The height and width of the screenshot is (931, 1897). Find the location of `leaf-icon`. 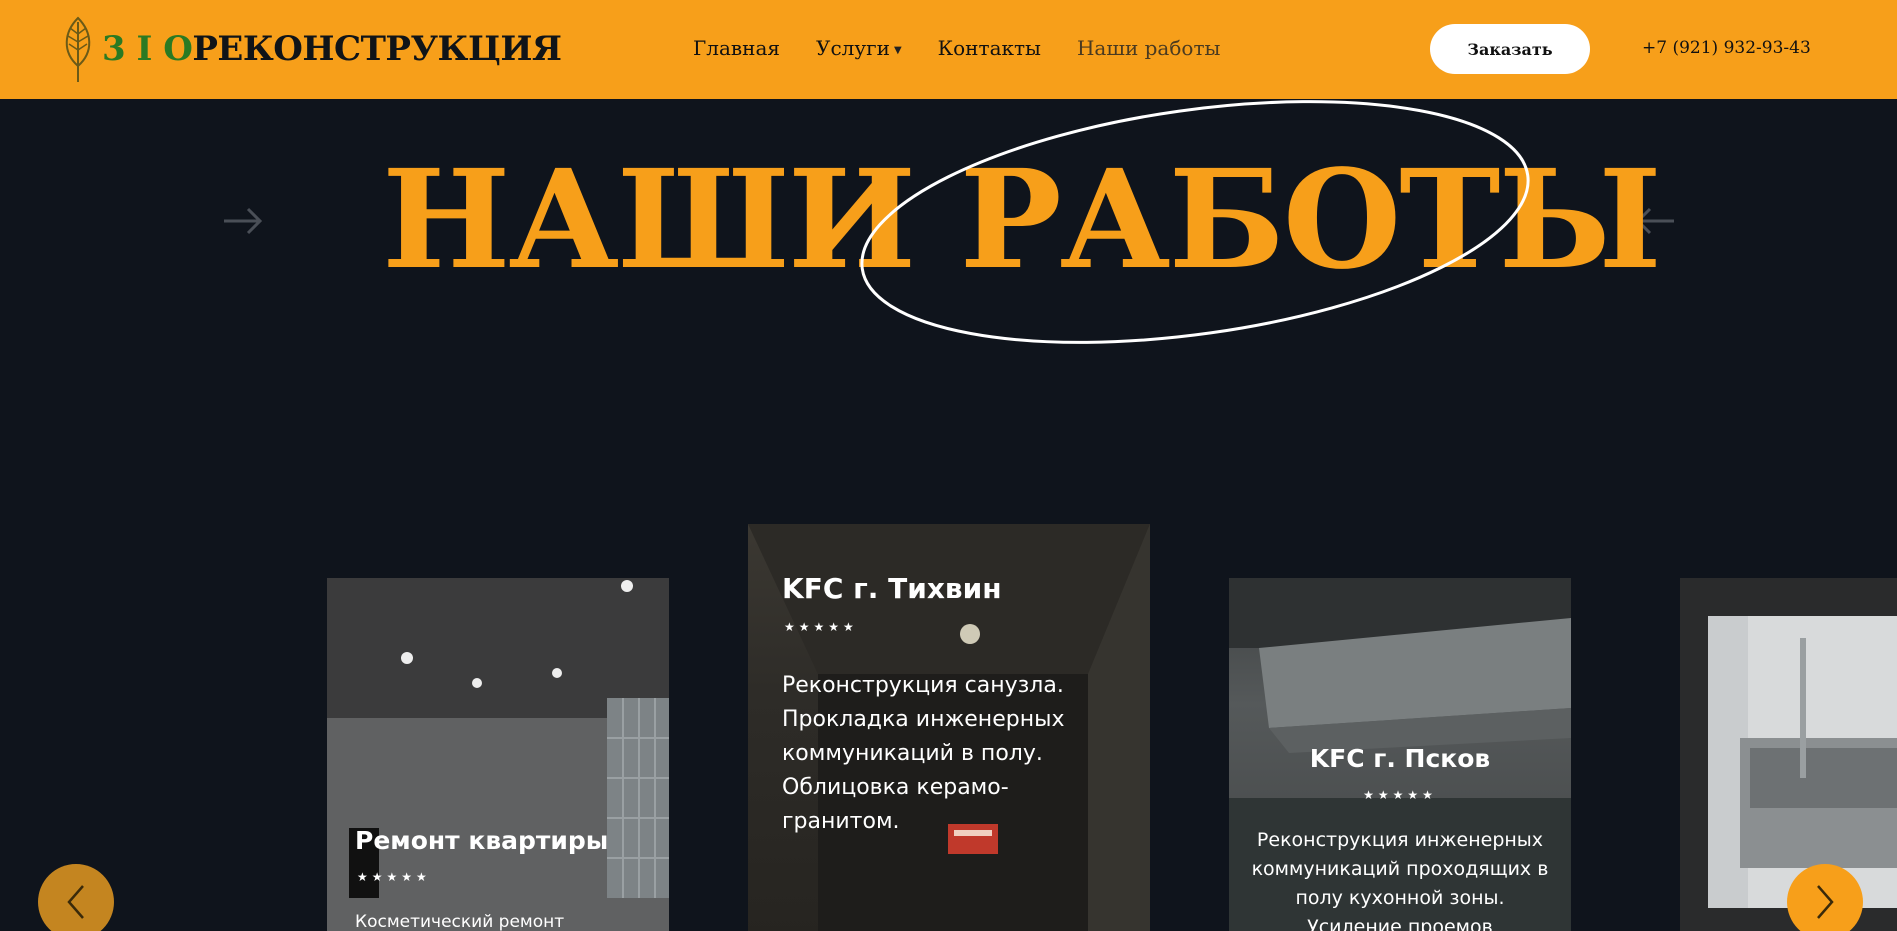

leaf-icon is located at coordinates (78, 49).